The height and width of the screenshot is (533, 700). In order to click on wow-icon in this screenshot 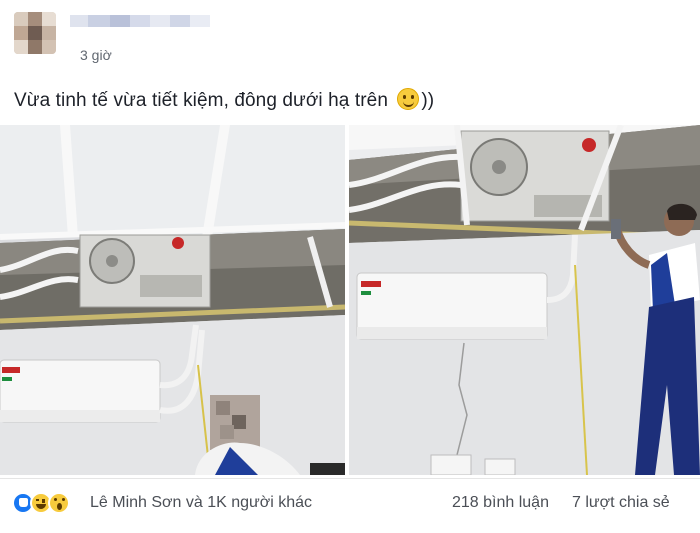, I will do `click(59, 503)`.